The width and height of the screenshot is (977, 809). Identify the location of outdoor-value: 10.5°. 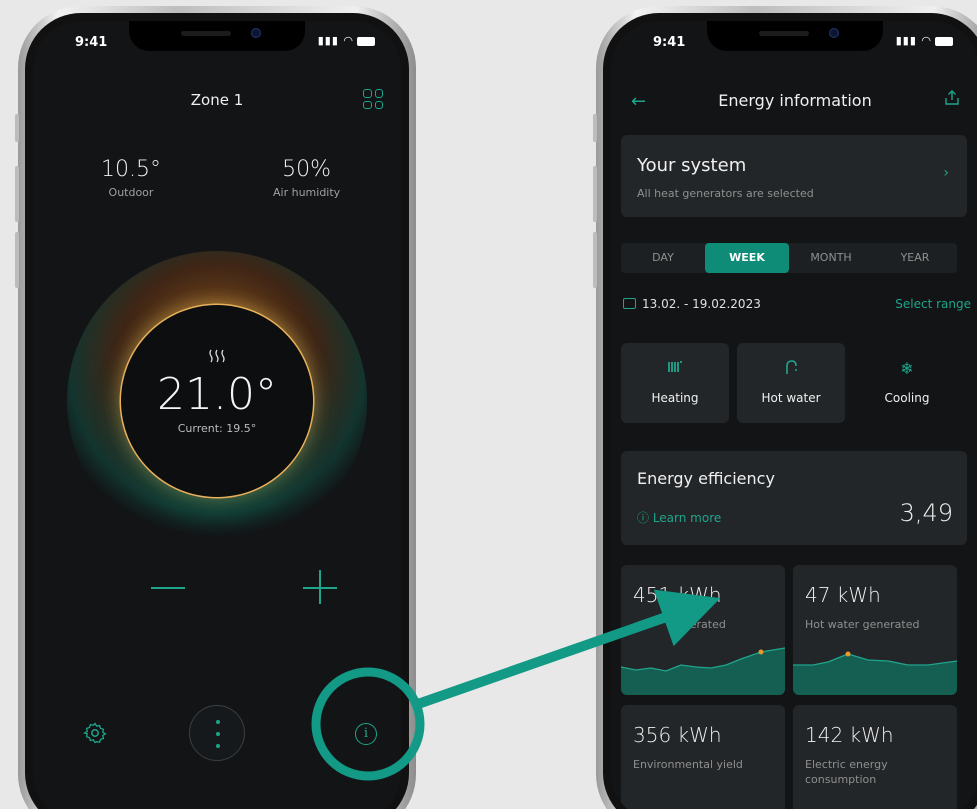
(131, 169).